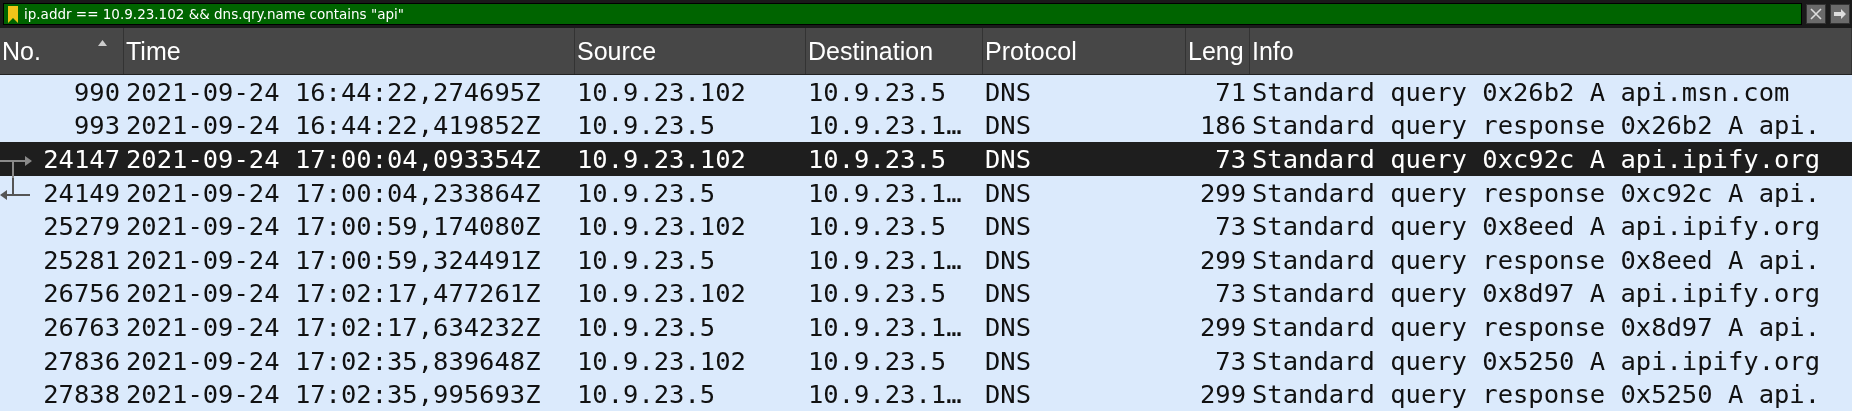 This screenshot has width=1852, height=411. Describe the element at coordinates (13, 14) in the screenshot. I see `bookmark-icon` at that location.